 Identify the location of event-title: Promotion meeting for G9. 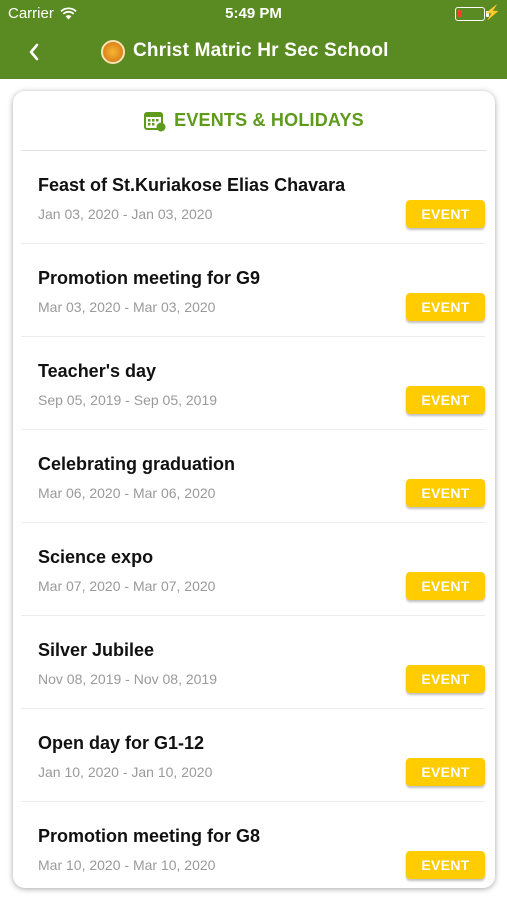
(149, 278).